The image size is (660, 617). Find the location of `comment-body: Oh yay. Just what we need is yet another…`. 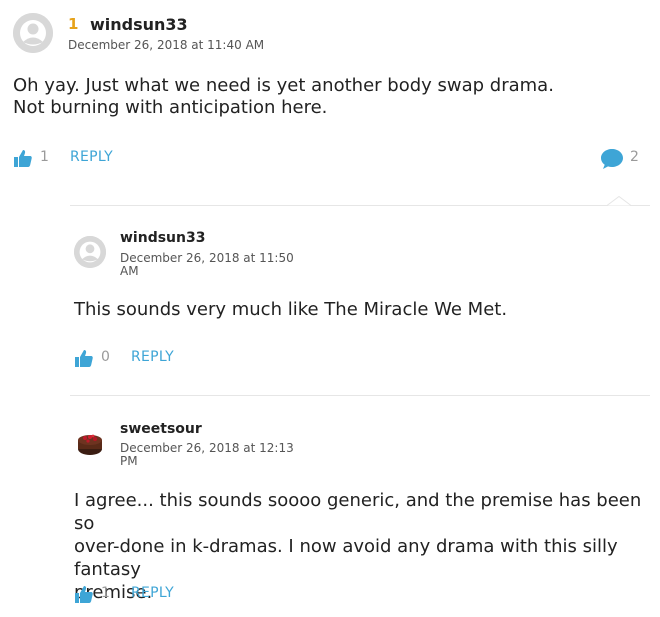

comment-body: Oh yay. Just what we need is yet another… is located at coordinates (283, 97).